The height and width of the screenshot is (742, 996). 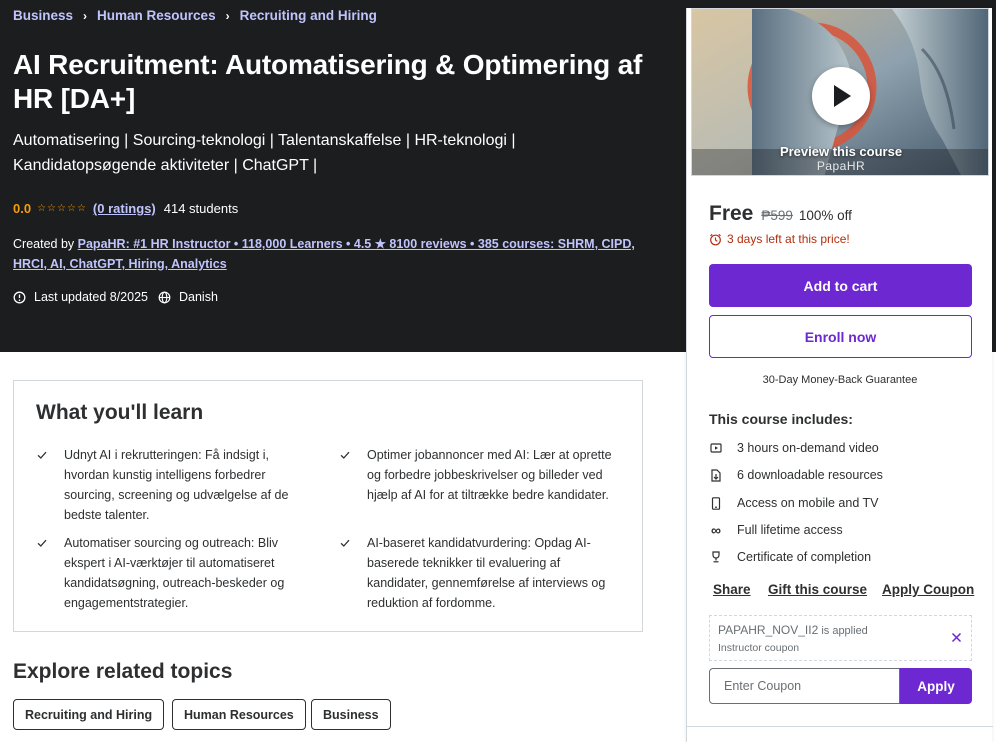 What do you see at coordinates (239, 714) in the screenshot?
I see `topic-chip-human-resources: Human Resources` at bounding box center [239, 714].